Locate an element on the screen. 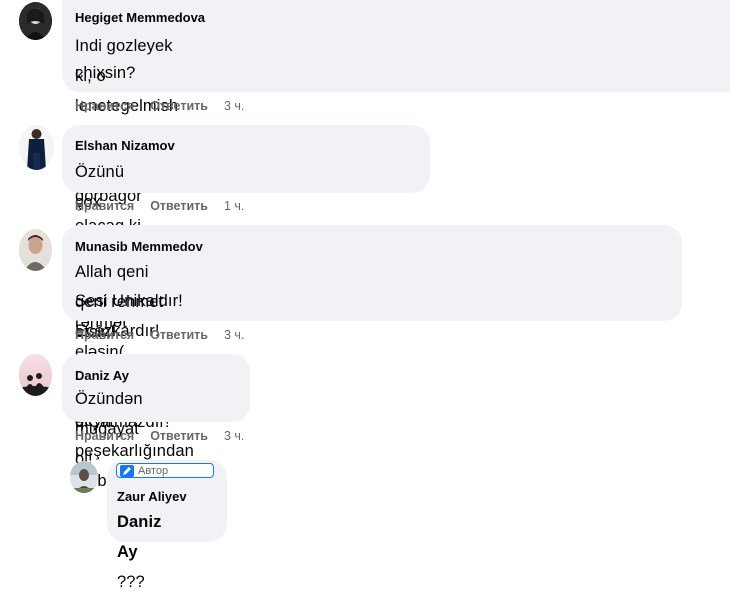 Image resolution: width=730 pixels, height=597 pixels. mention-link: Daniz Ay is located at coordinates (139, 537).